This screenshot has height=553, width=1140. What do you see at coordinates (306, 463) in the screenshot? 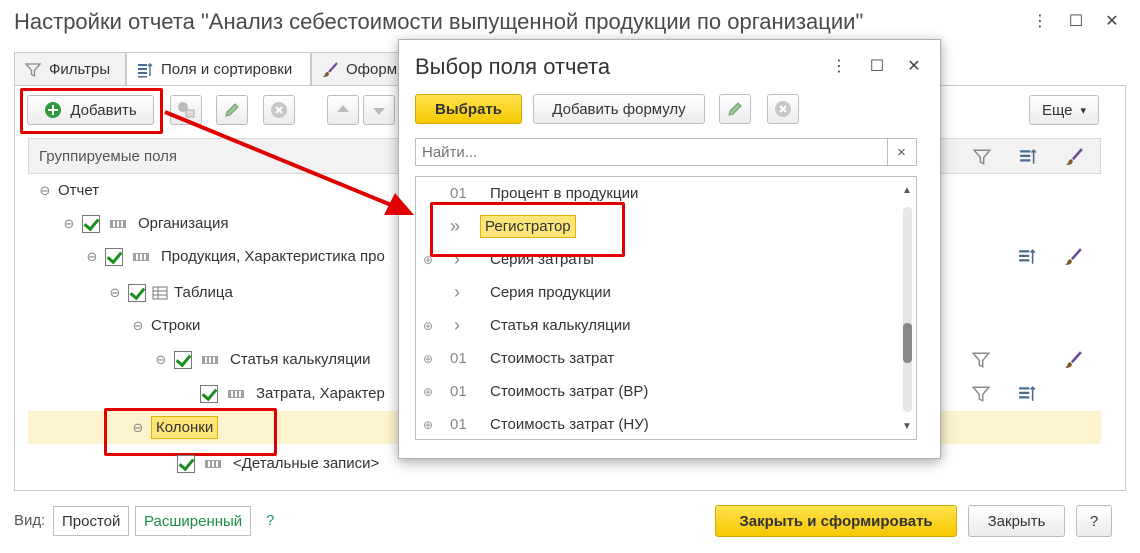
I see `tree-row-label: <Детальные записи>` at bounding box center [306, 463].